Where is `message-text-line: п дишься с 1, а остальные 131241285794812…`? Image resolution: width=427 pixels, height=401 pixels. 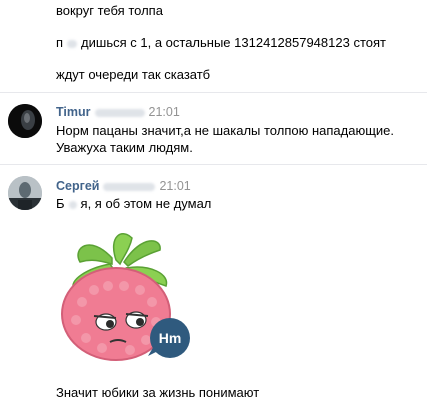 message-text-line: п дишься с 1, а остальные 131241285794812… is located at coordinates (221, 42).